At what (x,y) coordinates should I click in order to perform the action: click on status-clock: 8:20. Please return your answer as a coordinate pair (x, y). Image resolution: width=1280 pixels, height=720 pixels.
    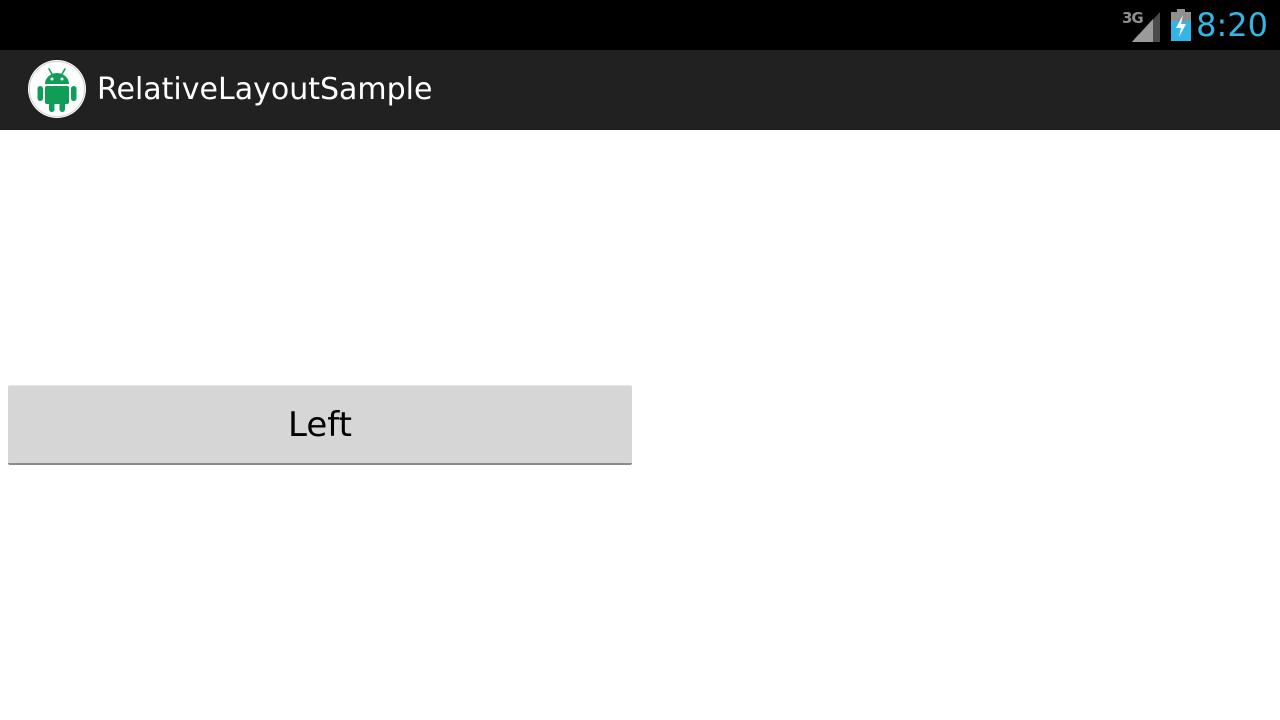
    Looking at the image, I should click on (1232, 25).